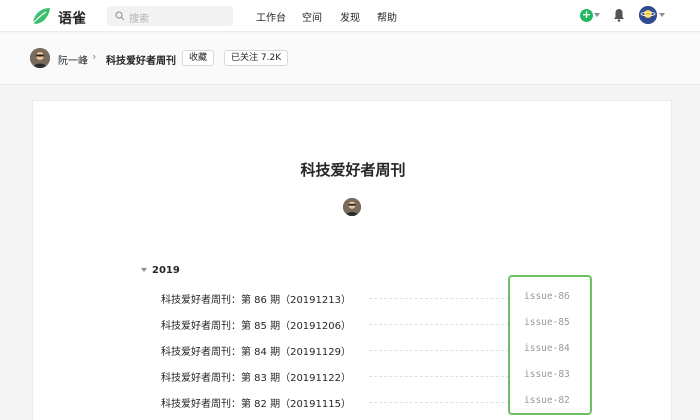 The image size is (700, 420). I want to click on brand-name: 语雀, so click(72, 18).